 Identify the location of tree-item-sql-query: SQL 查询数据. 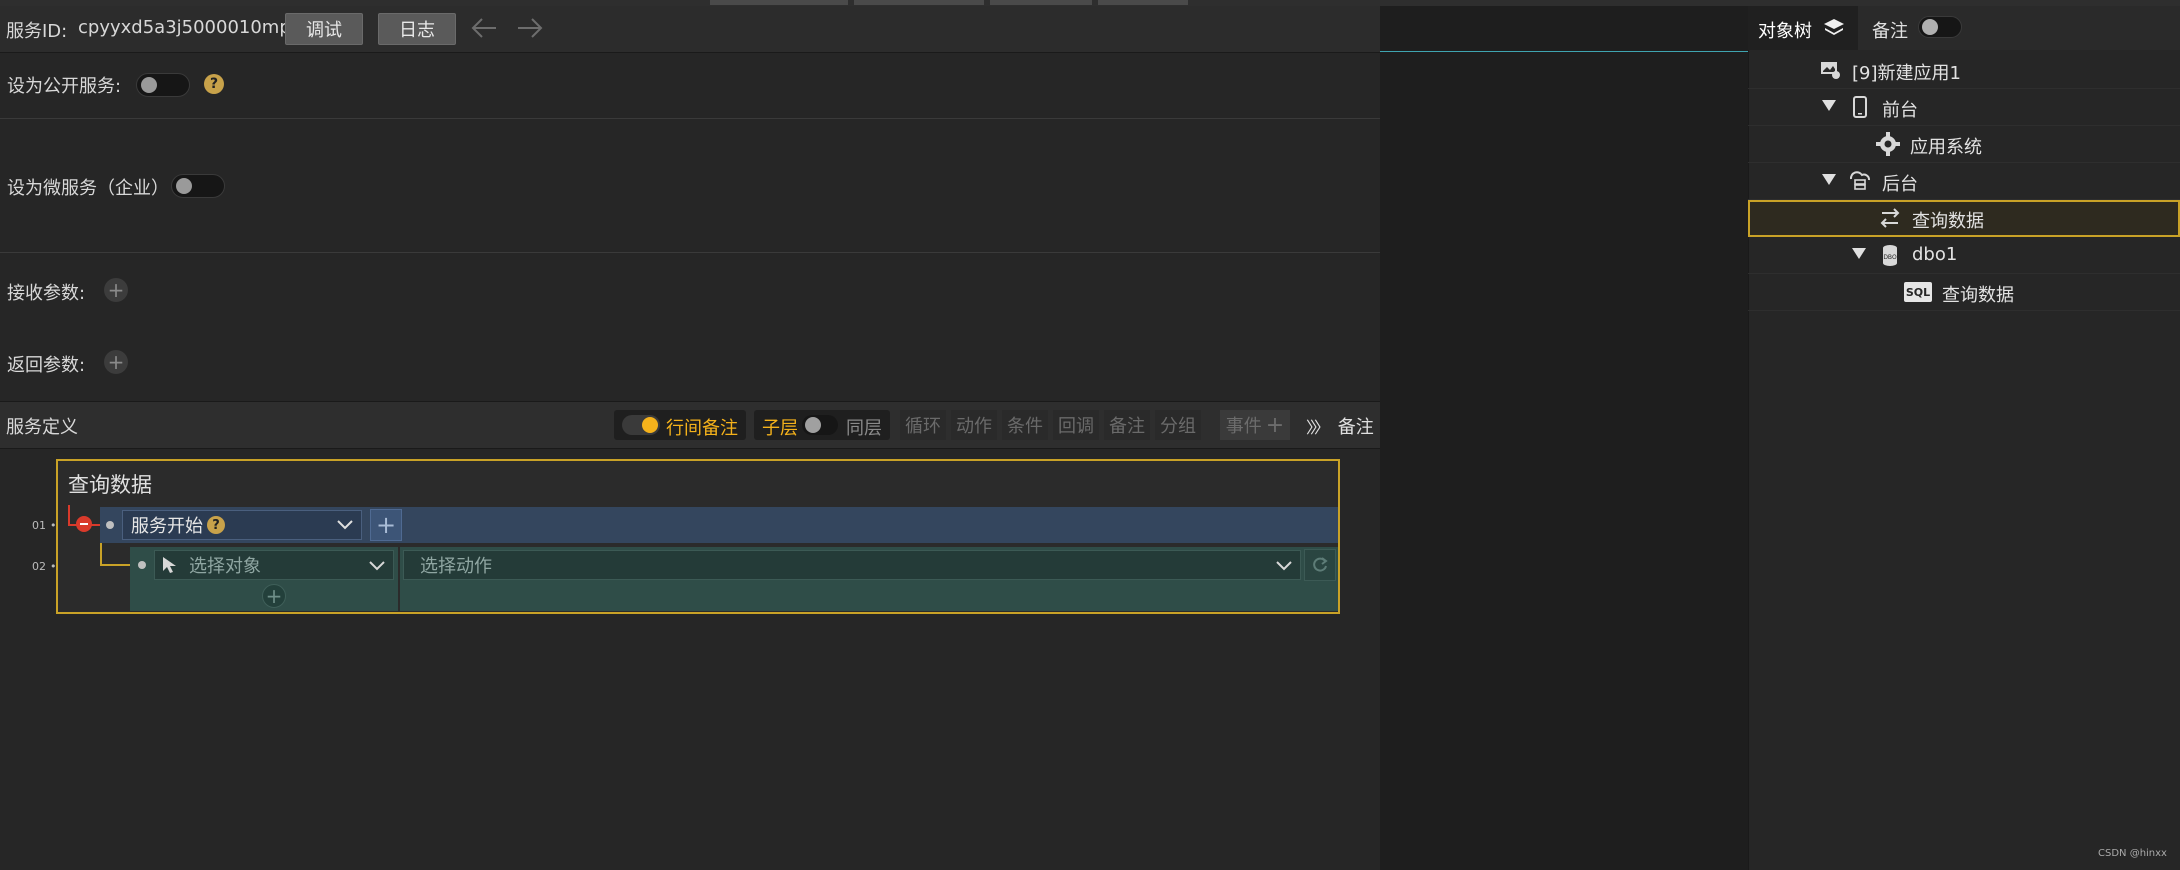
(1964, 292).